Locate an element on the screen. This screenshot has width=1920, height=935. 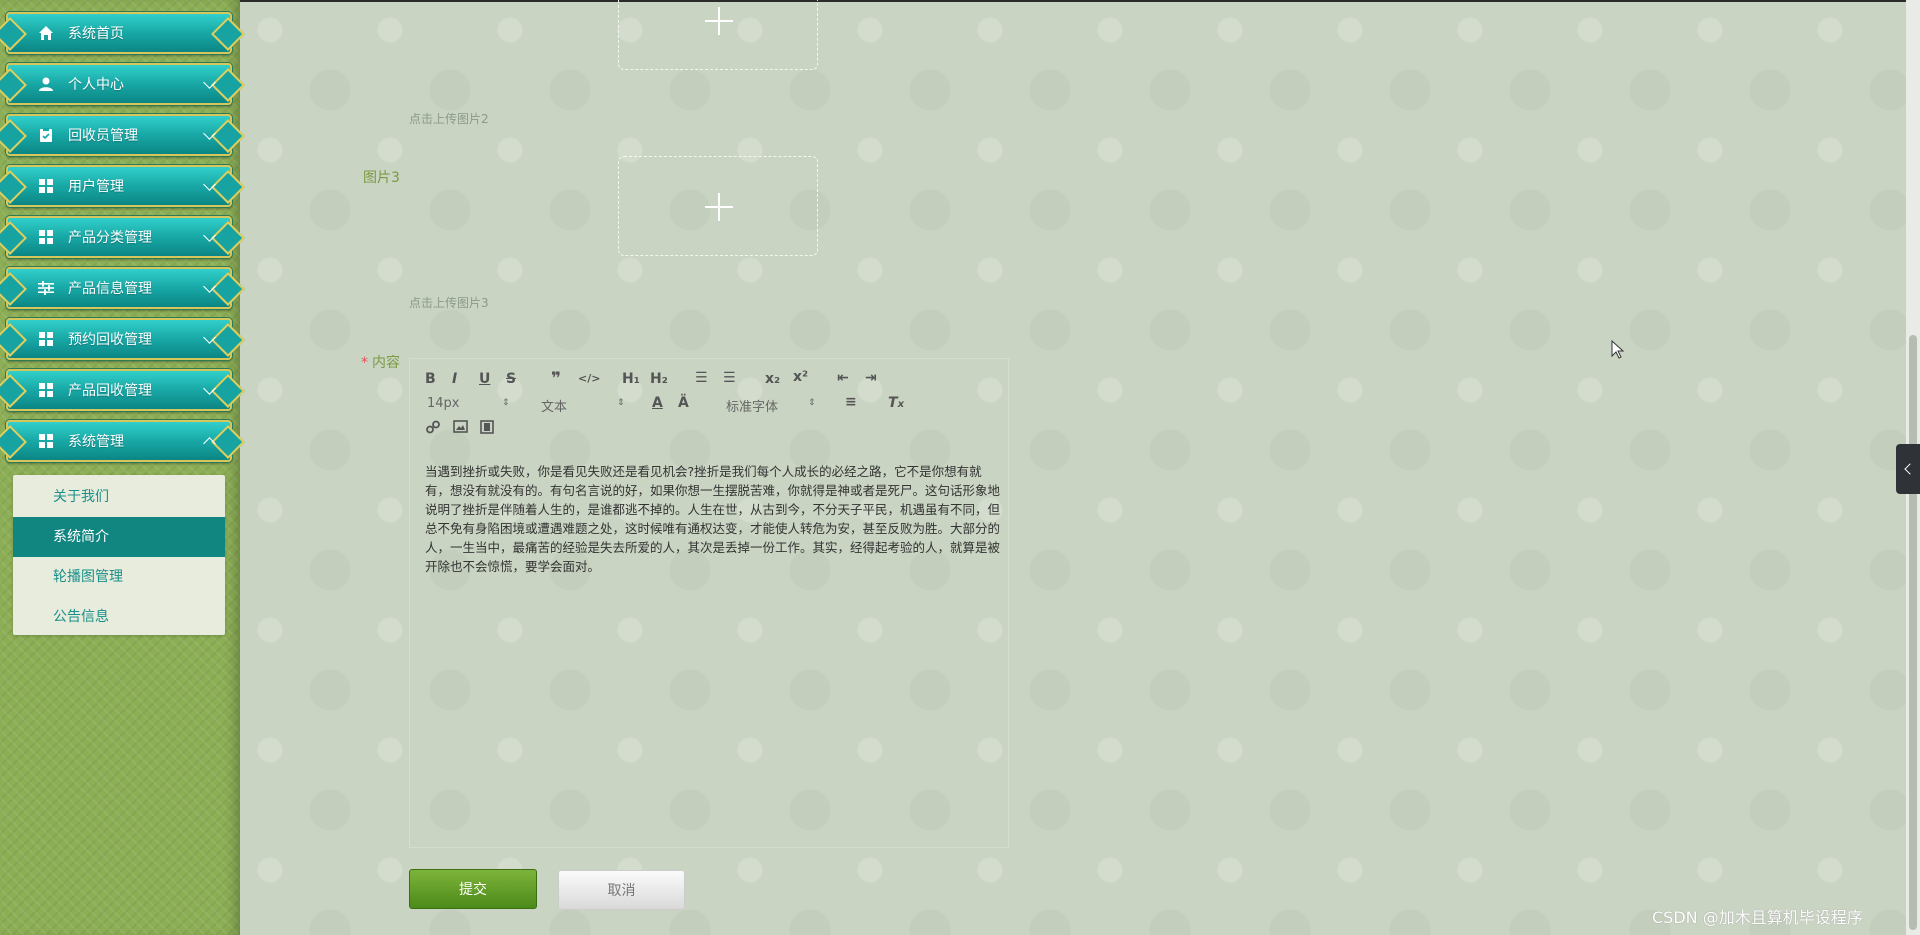
menu-label: 产品分类管理 is located at coordinates (110, 238).